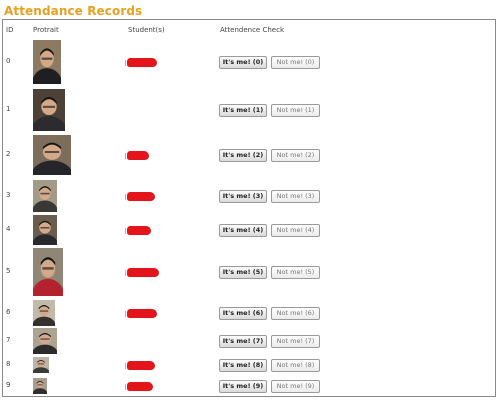  What do you see at coordinates (295, 110) in the screenshot?
I see `not-me-button: Not me! (1)` at bounding box center [295, 110].